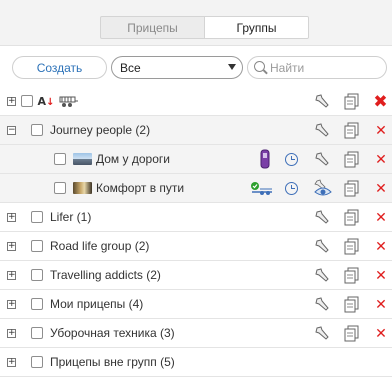 This screenshot has height=386, width=392. What do you see at coordinates (69, 101) in the screenshot?
I see `trailer-filter-icon` at bounding box center [69, 101].